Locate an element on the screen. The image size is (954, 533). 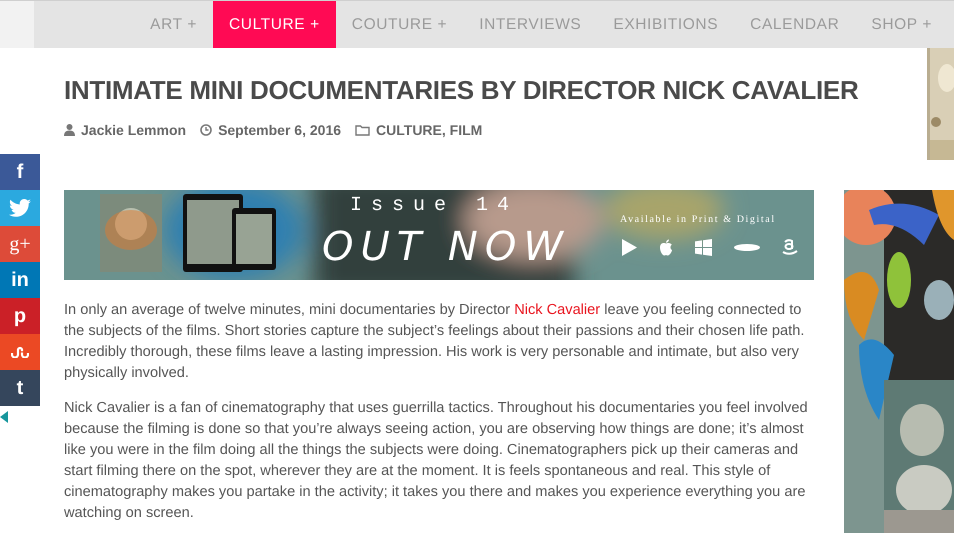
share-button: g+ is located at coordinates (20, 244).